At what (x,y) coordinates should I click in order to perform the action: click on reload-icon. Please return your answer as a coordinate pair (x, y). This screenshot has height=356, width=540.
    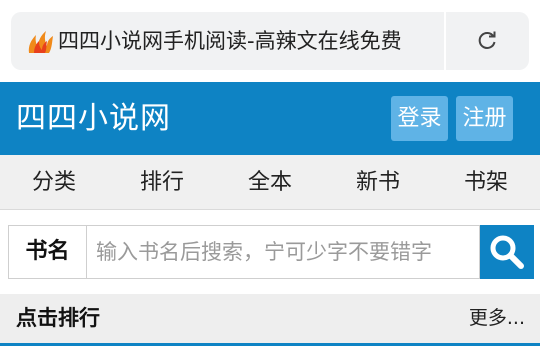
    Looking at the image, I should click on (487, 40).